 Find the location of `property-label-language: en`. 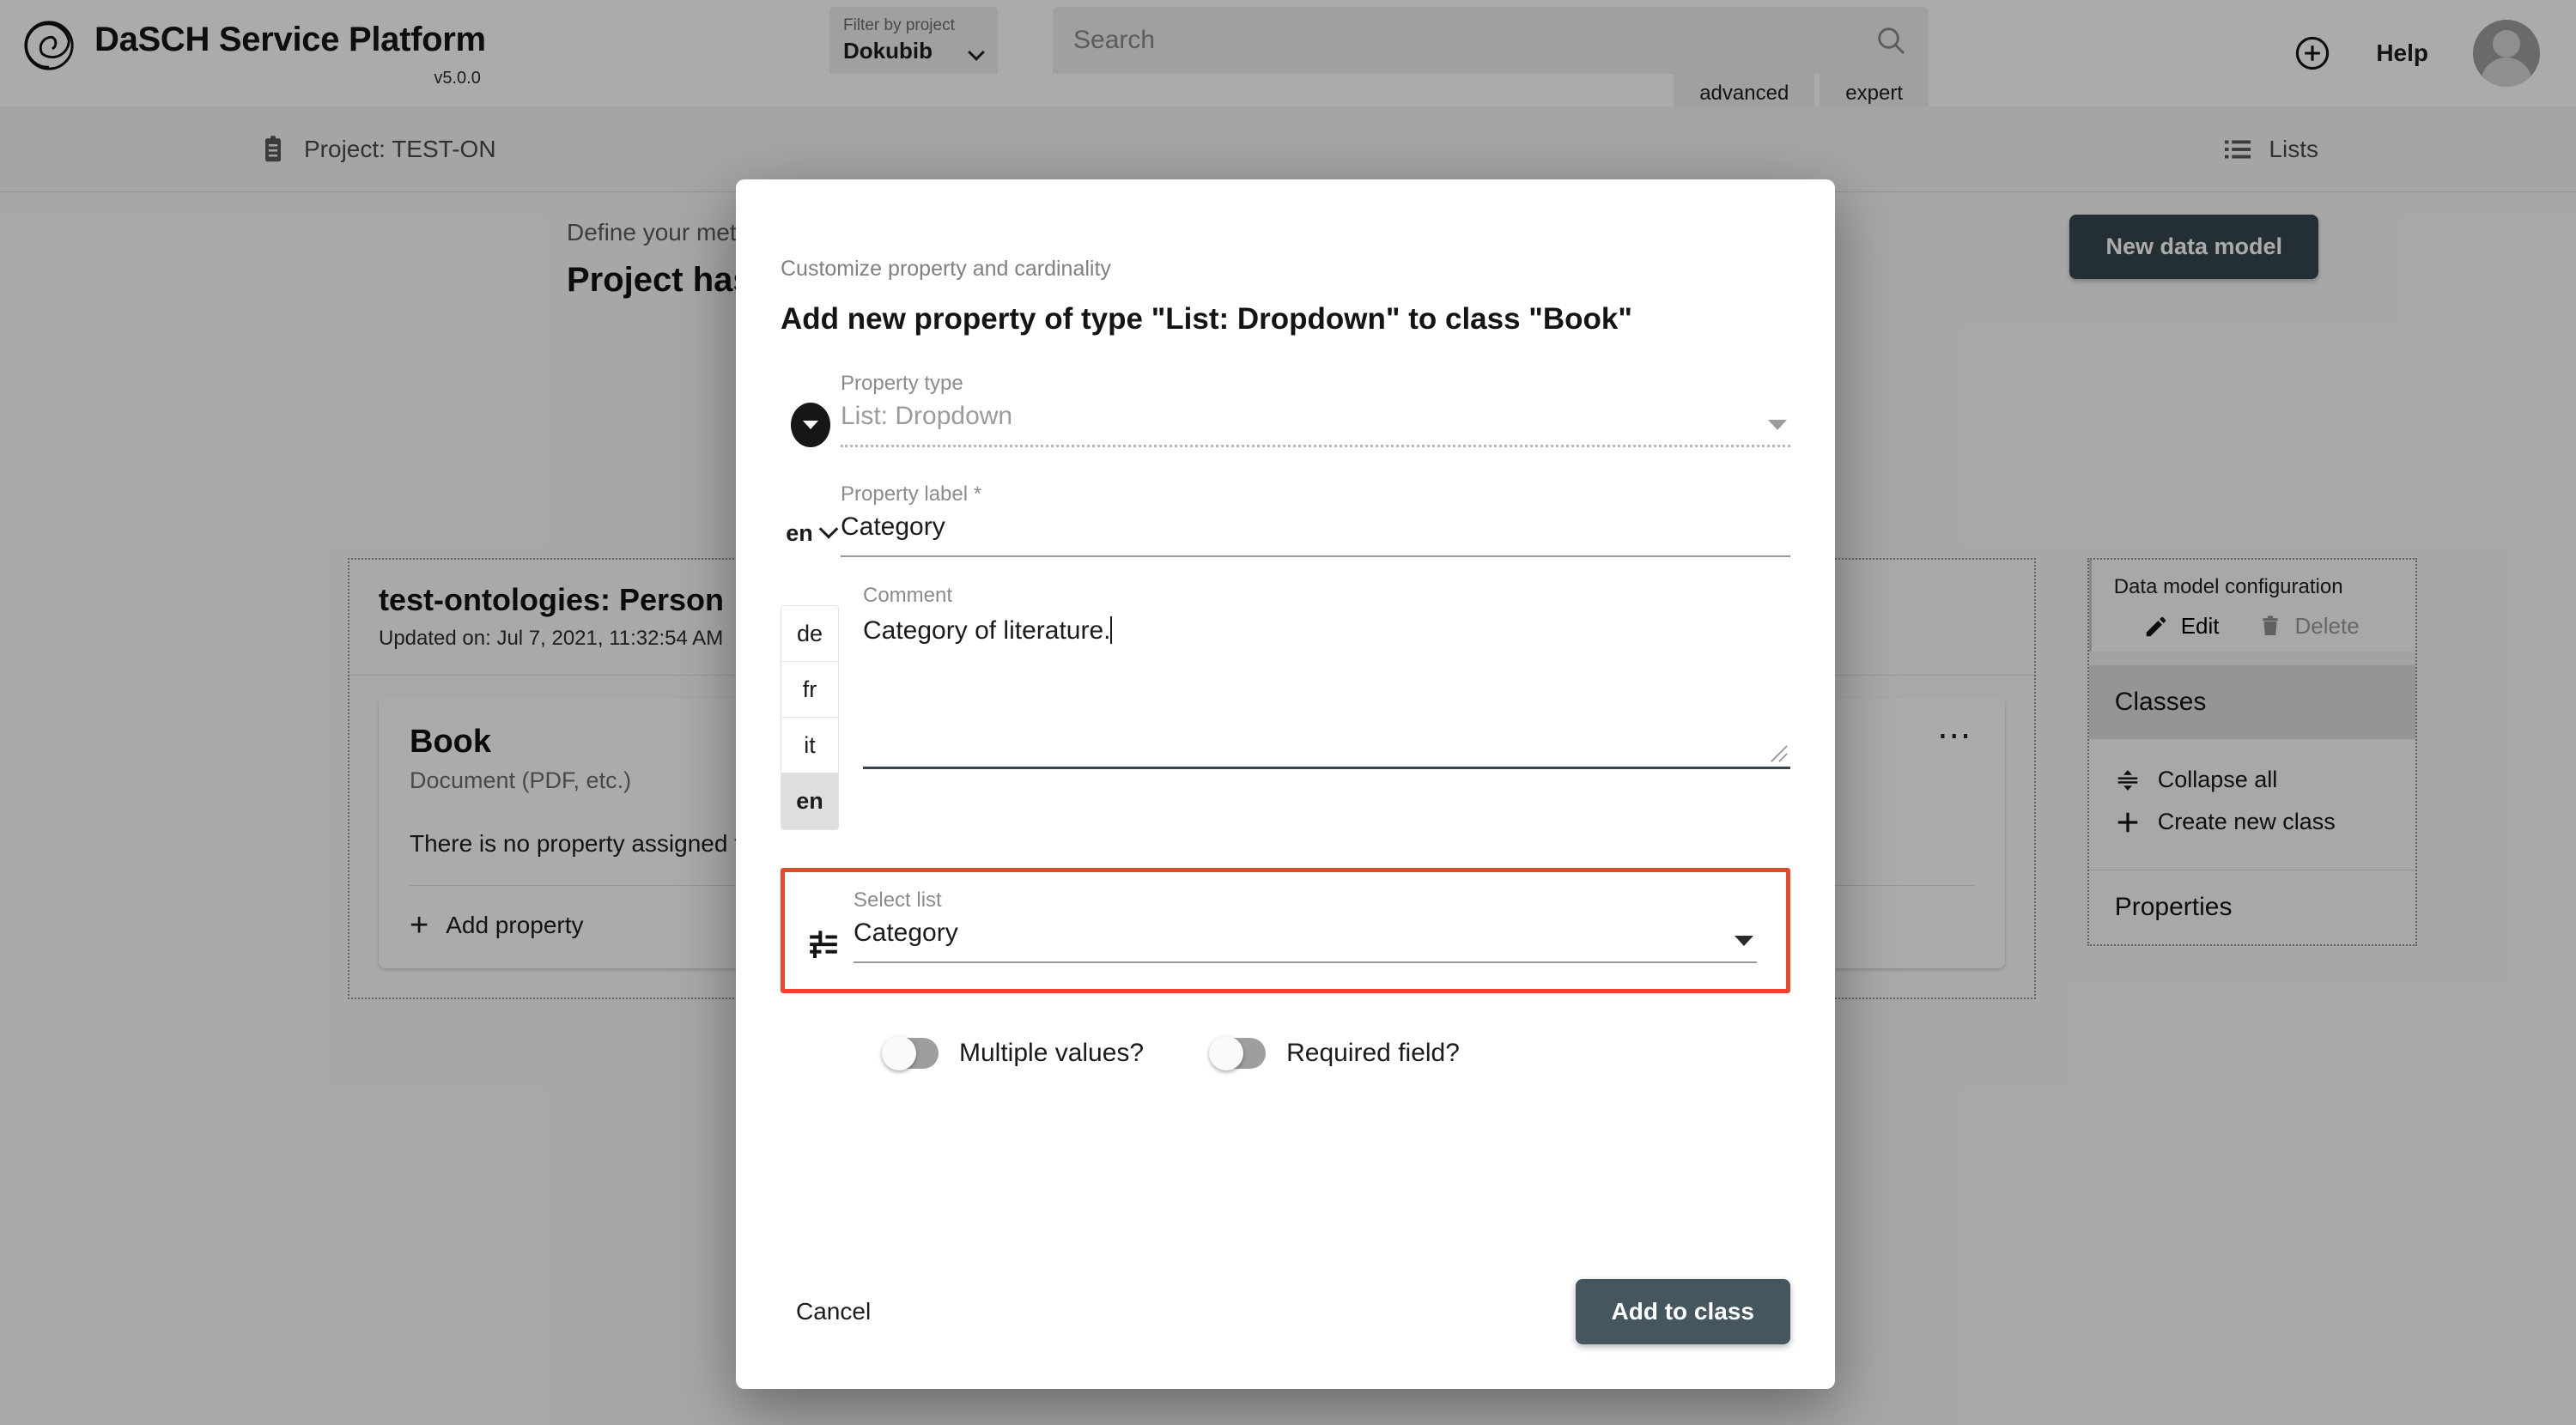

property-label-language: en is located at coordinates (799, 533).